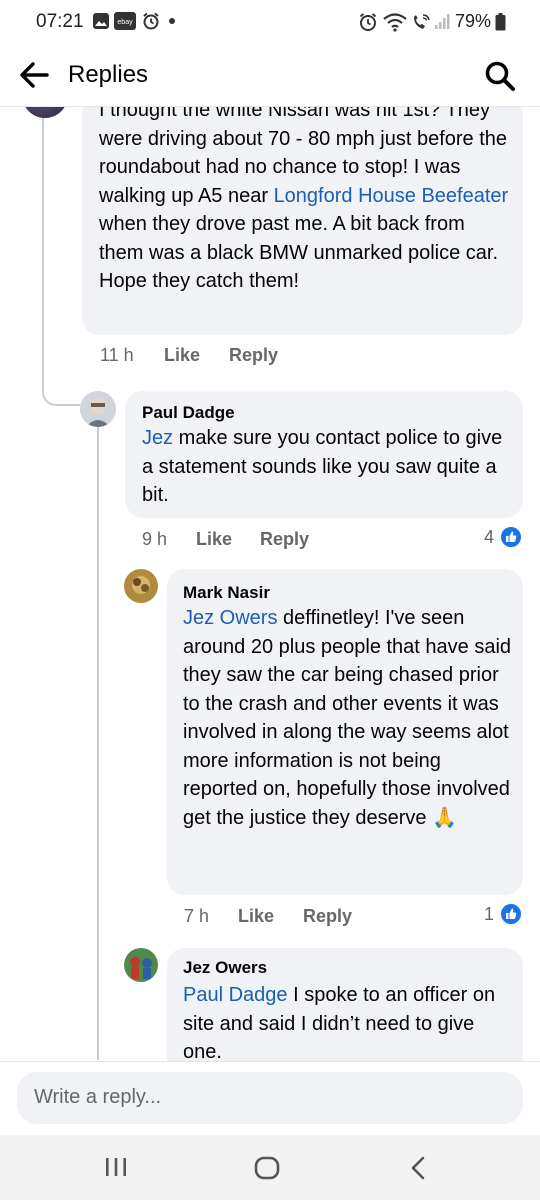  I want to click on reaction-count: 1, so click(489, 914).